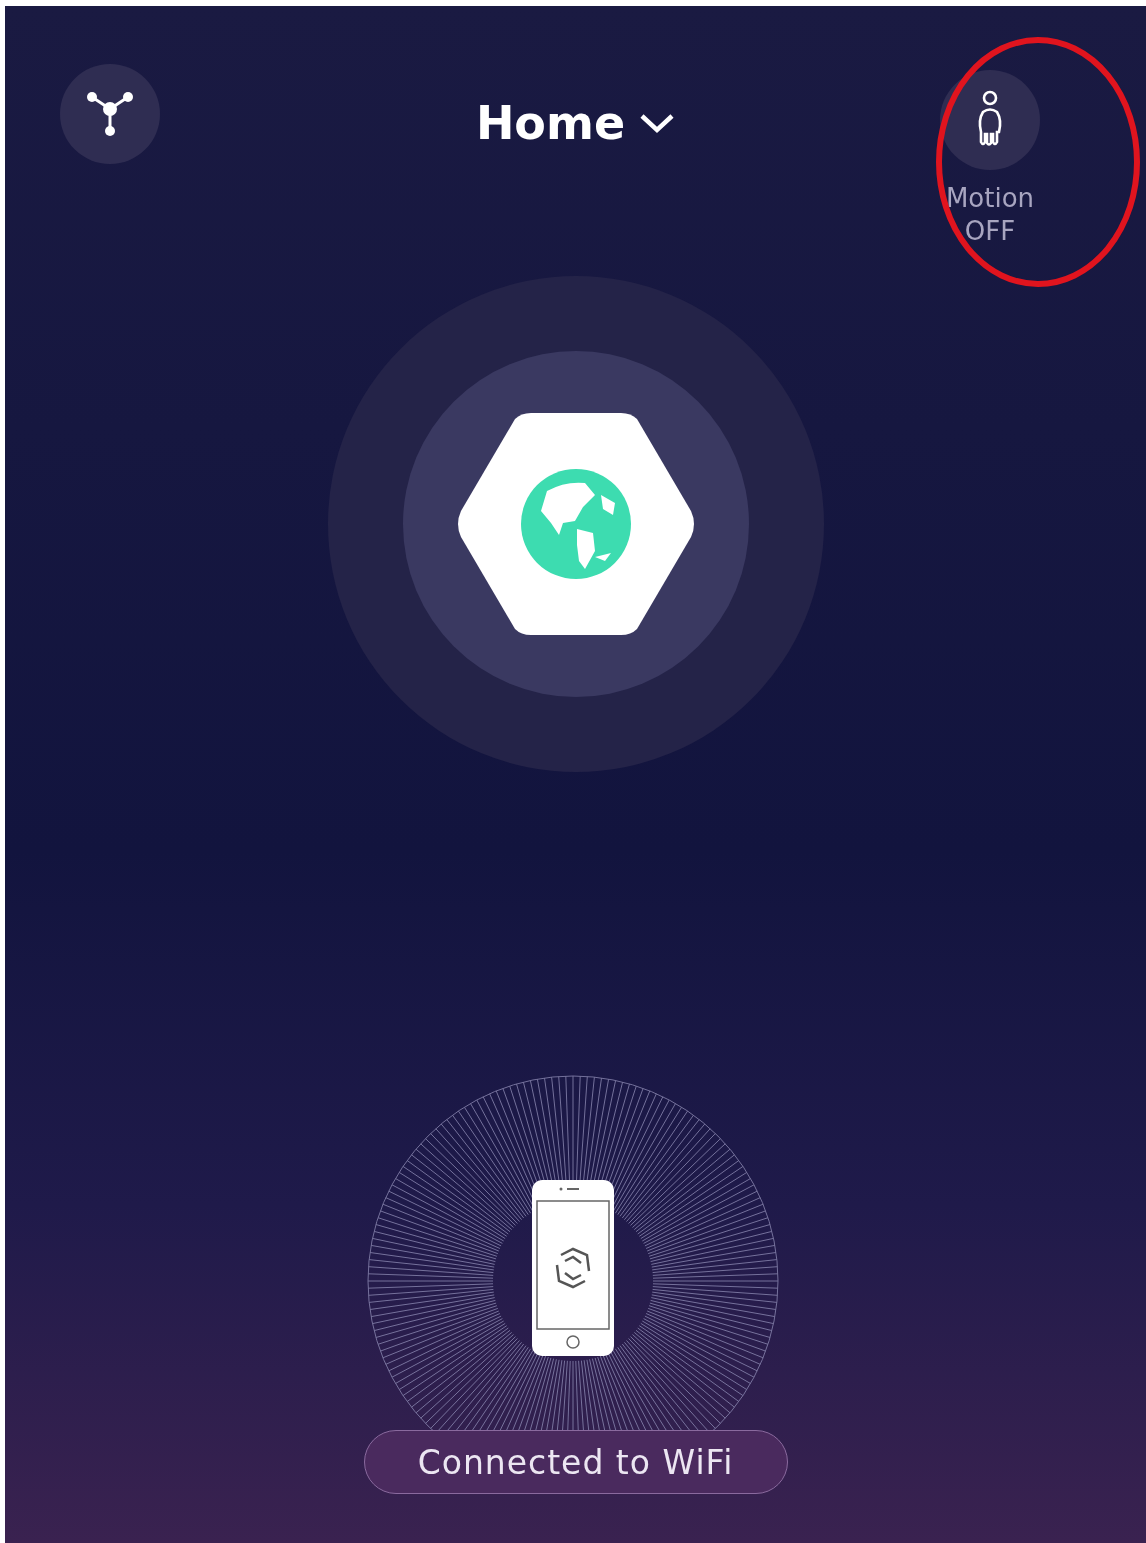 This screenshot has width=1146, height=1543. What do you see at coordinates (110, 114) in the screenshot?
I see `network-nodes-icon` at bounding box center [110, 114].